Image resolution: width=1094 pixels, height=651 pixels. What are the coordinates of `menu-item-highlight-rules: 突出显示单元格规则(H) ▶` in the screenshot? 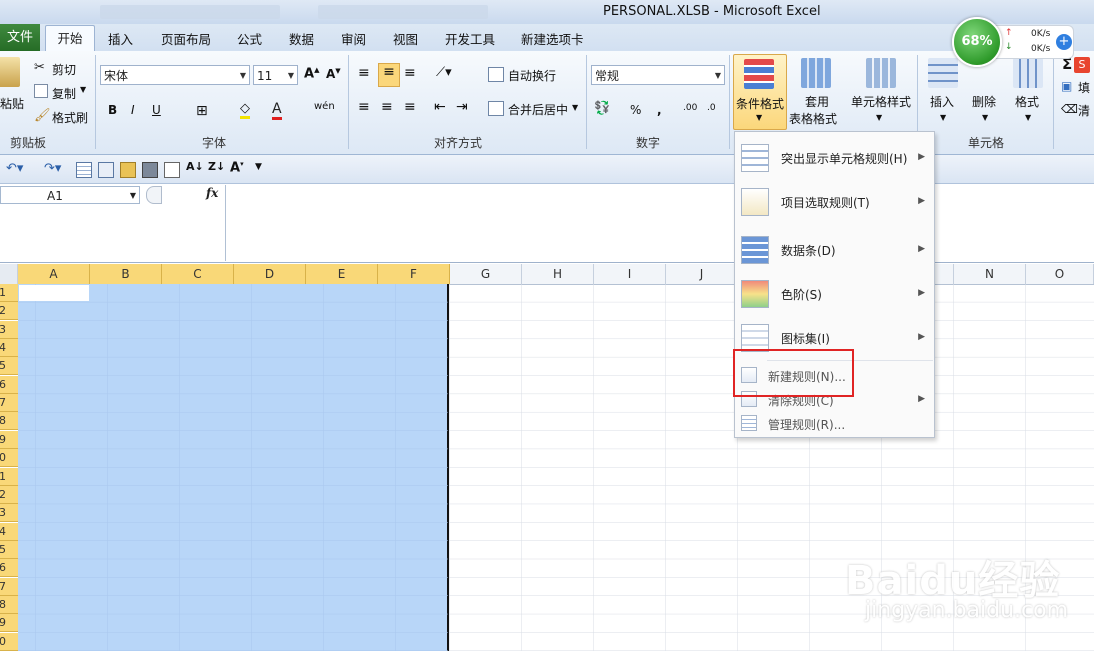 It's located at (834, 158).